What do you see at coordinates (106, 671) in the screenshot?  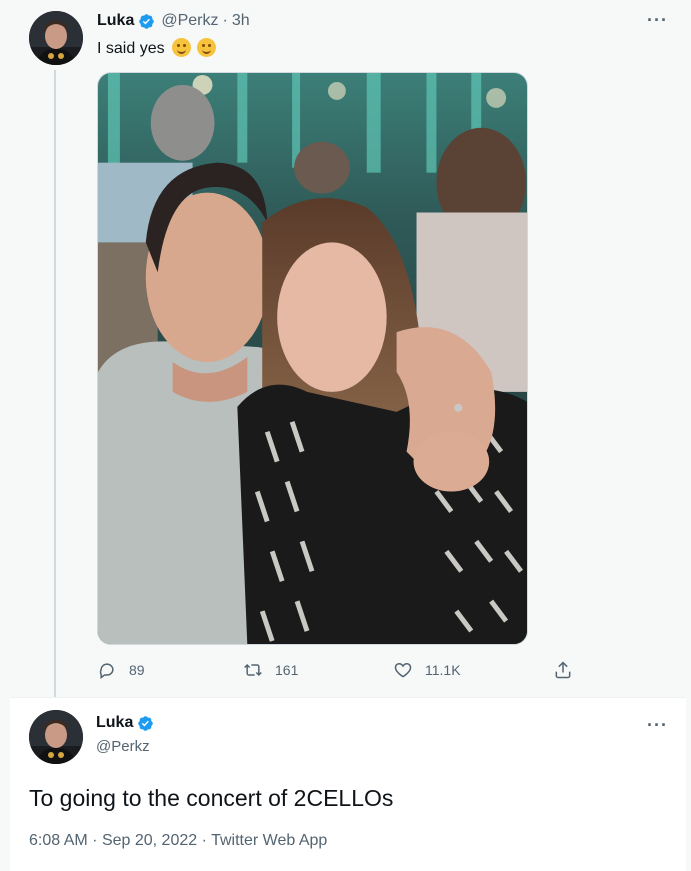 I see `reply-icon` at bounding box center [106, 671].